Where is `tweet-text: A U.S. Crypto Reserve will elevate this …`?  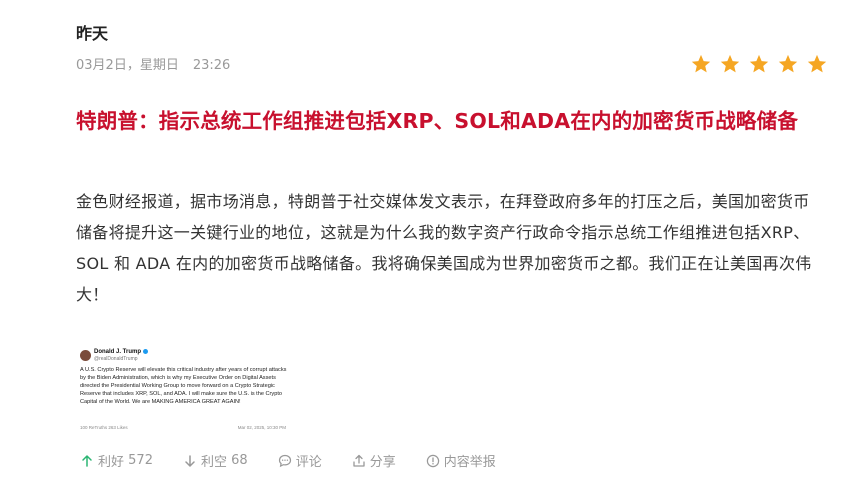 tweet-text: A U.S. Crypto Reserve will elevate this … is located at coordinates (183, 386).